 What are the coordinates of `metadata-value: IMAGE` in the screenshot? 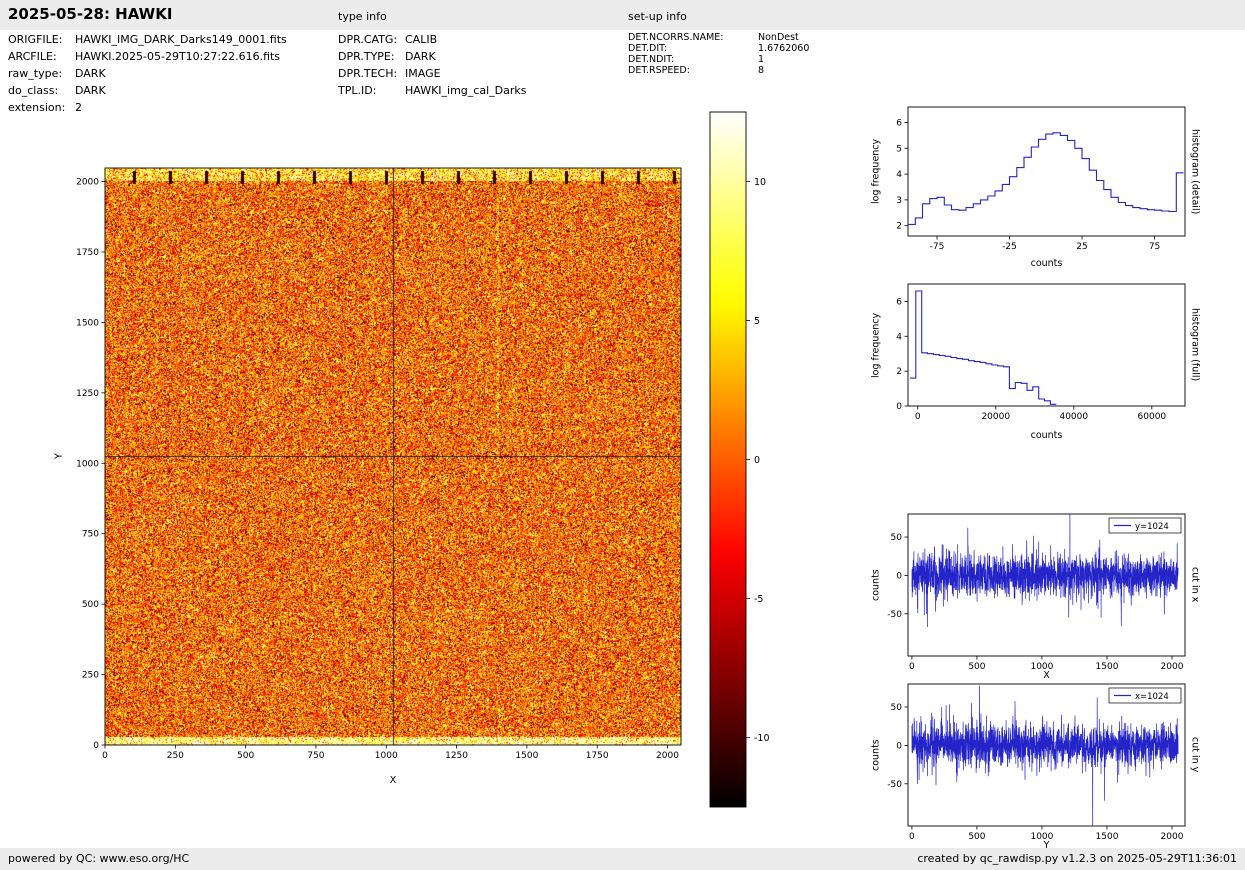 It's located at (423, 73).